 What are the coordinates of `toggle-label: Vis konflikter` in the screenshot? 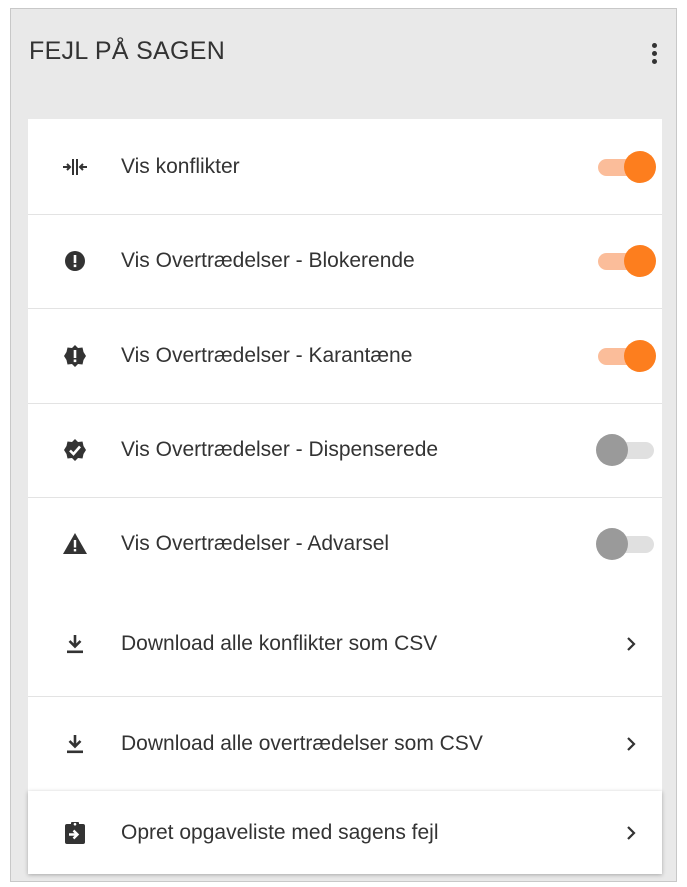 It's located at (180, 166).